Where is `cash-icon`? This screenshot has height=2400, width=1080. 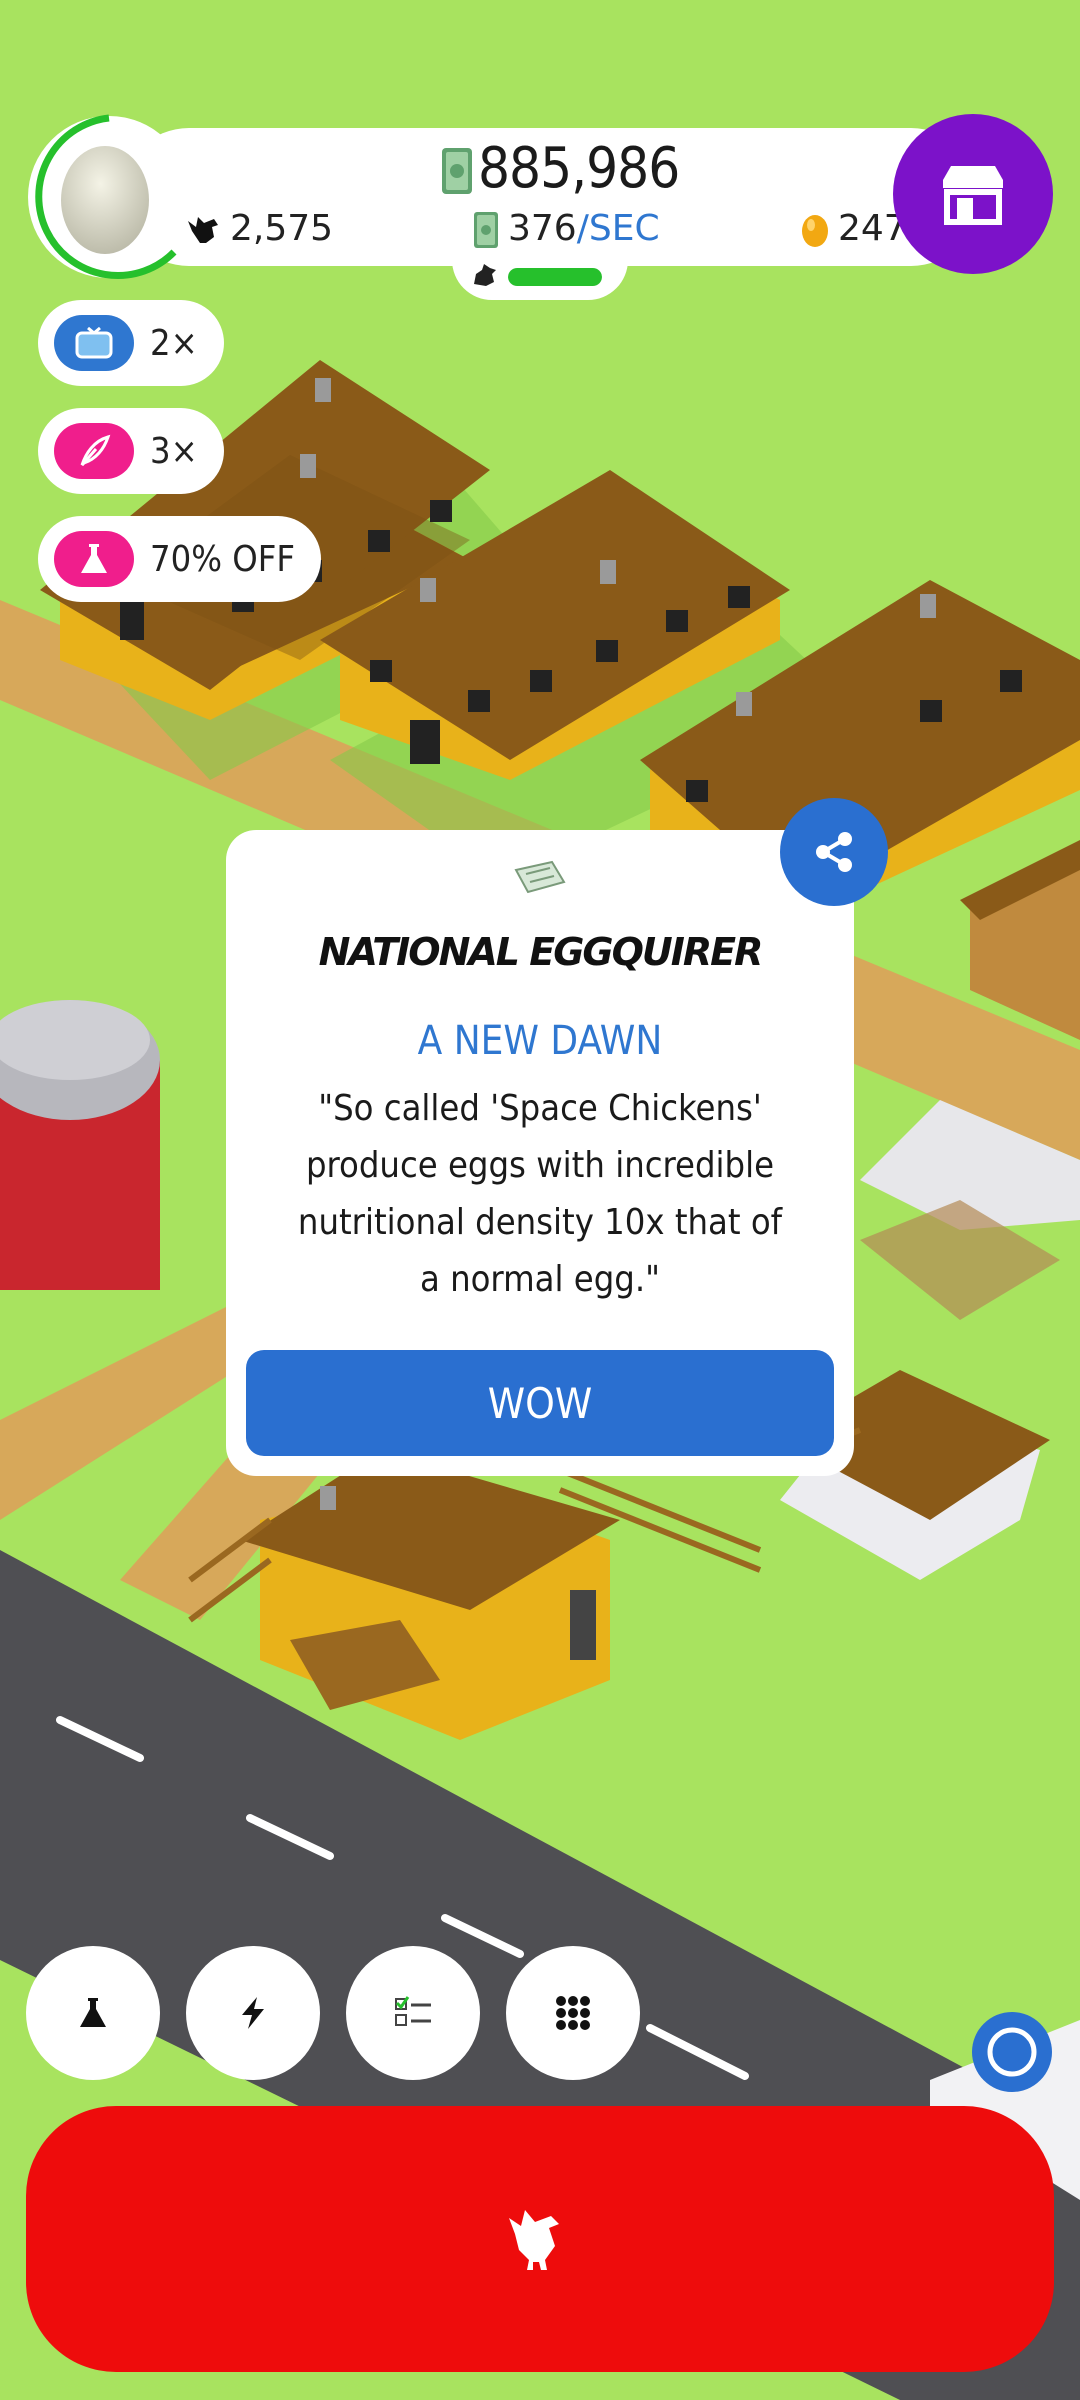 cash-icon is located at coordinates (457, 171).